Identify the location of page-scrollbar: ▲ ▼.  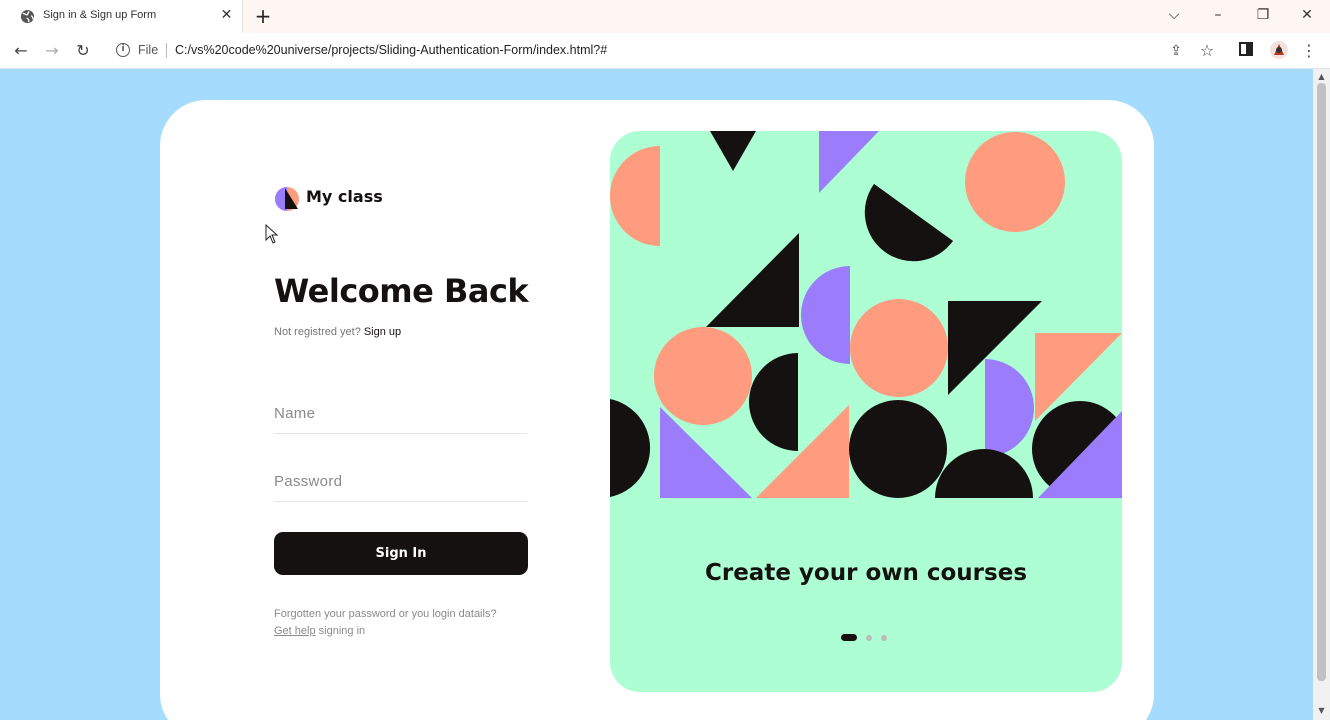
(1321, 394).